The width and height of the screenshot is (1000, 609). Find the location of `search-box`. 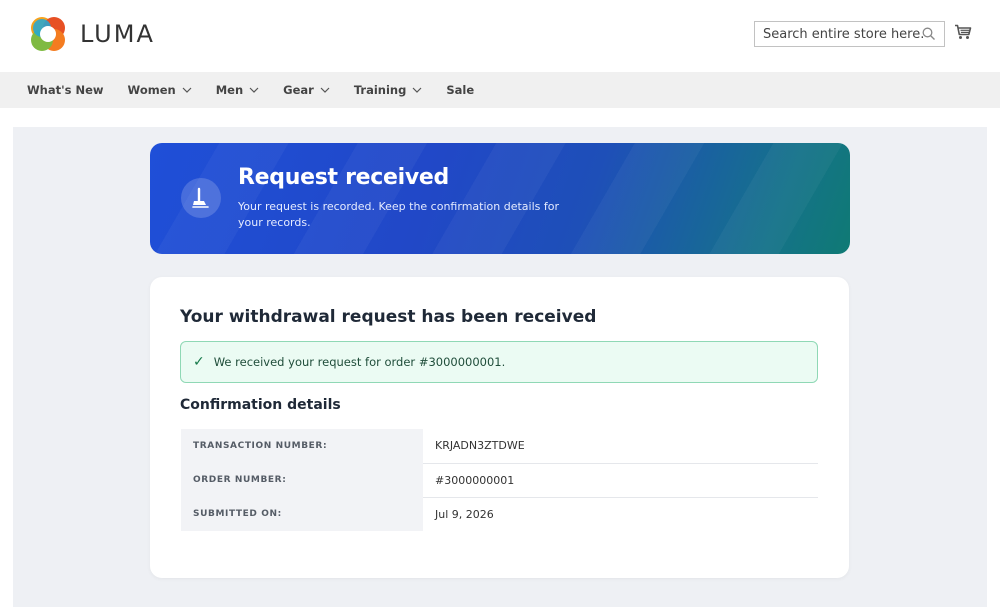

search-box is located at coordinates (849, 34).